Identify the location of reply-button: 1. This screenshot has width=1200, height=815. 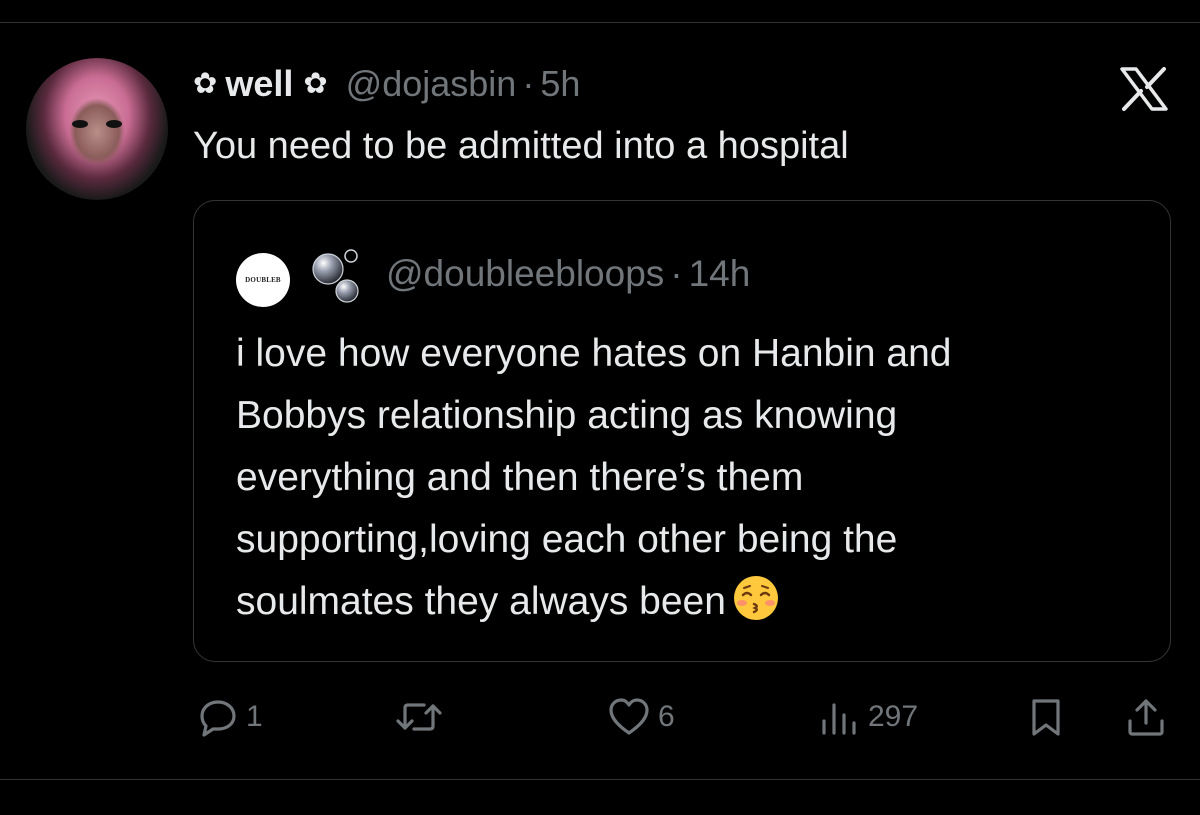
(229, 717).